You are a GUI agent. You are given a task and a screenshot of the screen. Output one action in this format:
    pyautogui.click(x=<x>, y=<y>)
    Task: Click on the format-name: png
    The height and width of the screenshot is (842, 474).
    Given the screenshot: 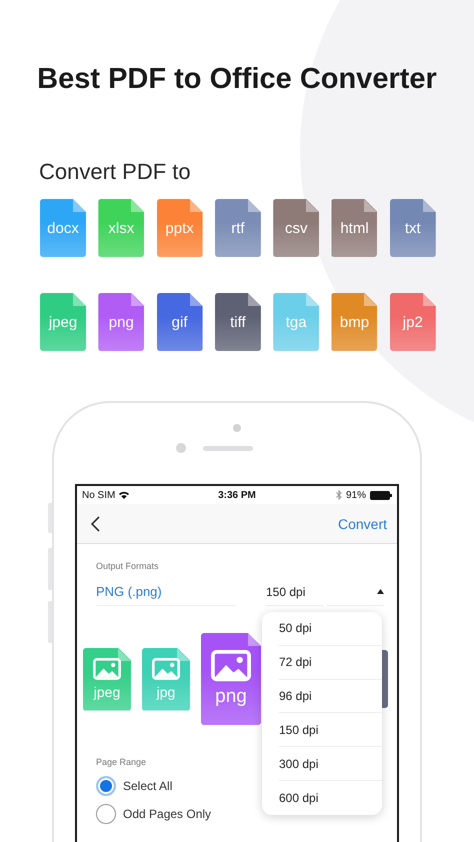 What is the action you would take?
    pyautogui.click(x=231, y=697)
    